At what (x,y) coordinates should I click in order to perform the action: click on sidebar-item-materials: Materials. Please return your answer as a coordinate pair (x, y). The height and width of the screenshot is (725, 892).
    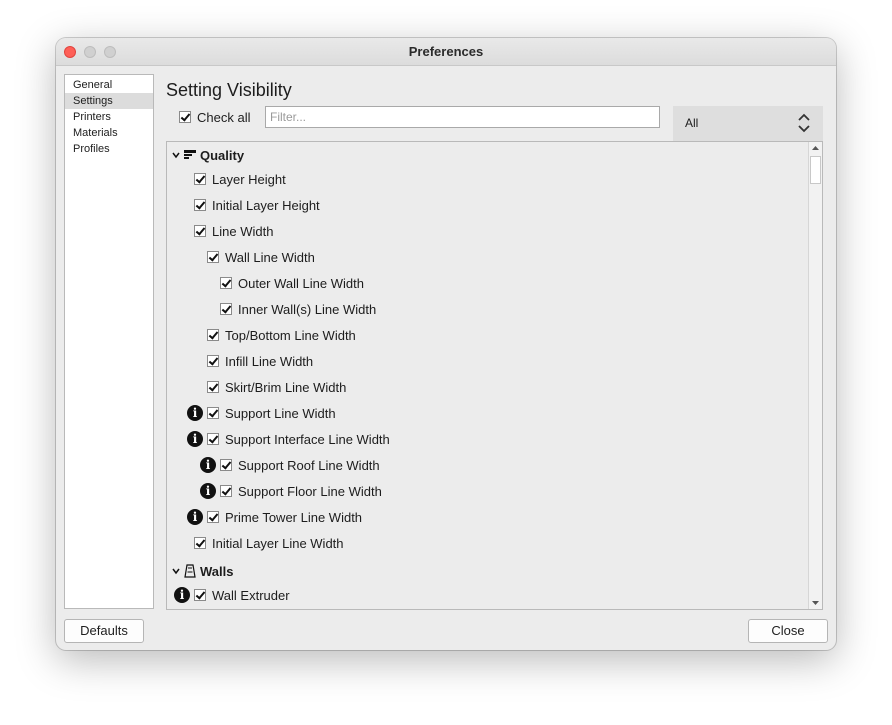
    Looking at the image, I should click on (109, 133).